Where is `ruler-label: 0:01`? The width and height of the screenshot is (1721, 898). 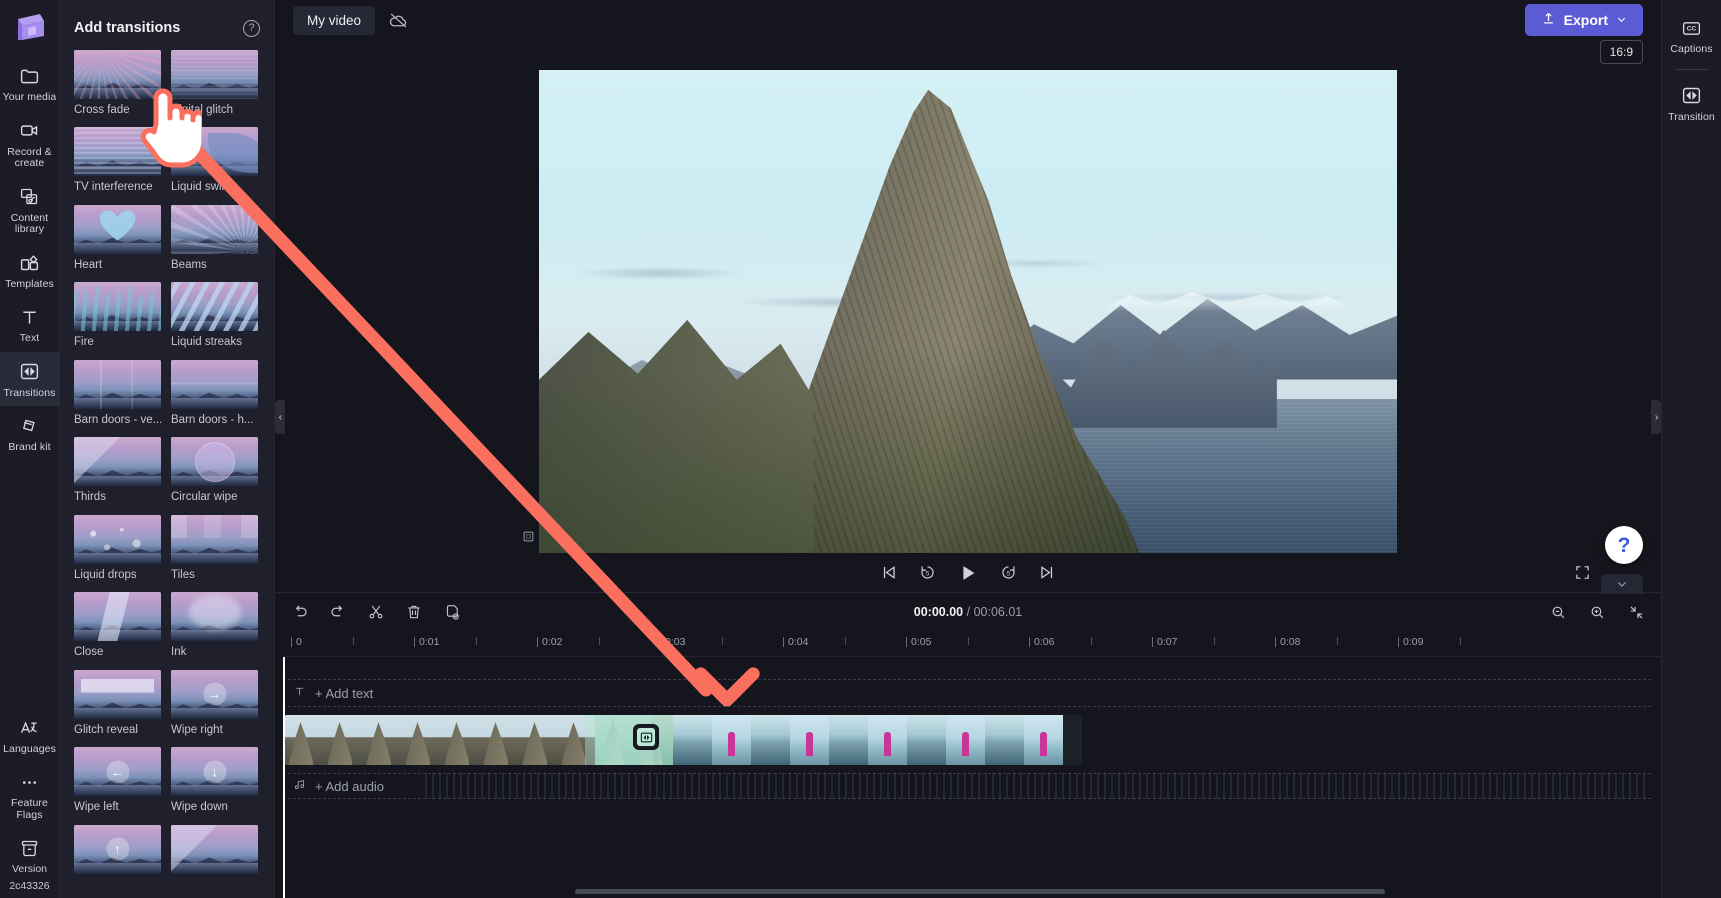
ruler-label: 0:01 is located at coordinates (429, 642).